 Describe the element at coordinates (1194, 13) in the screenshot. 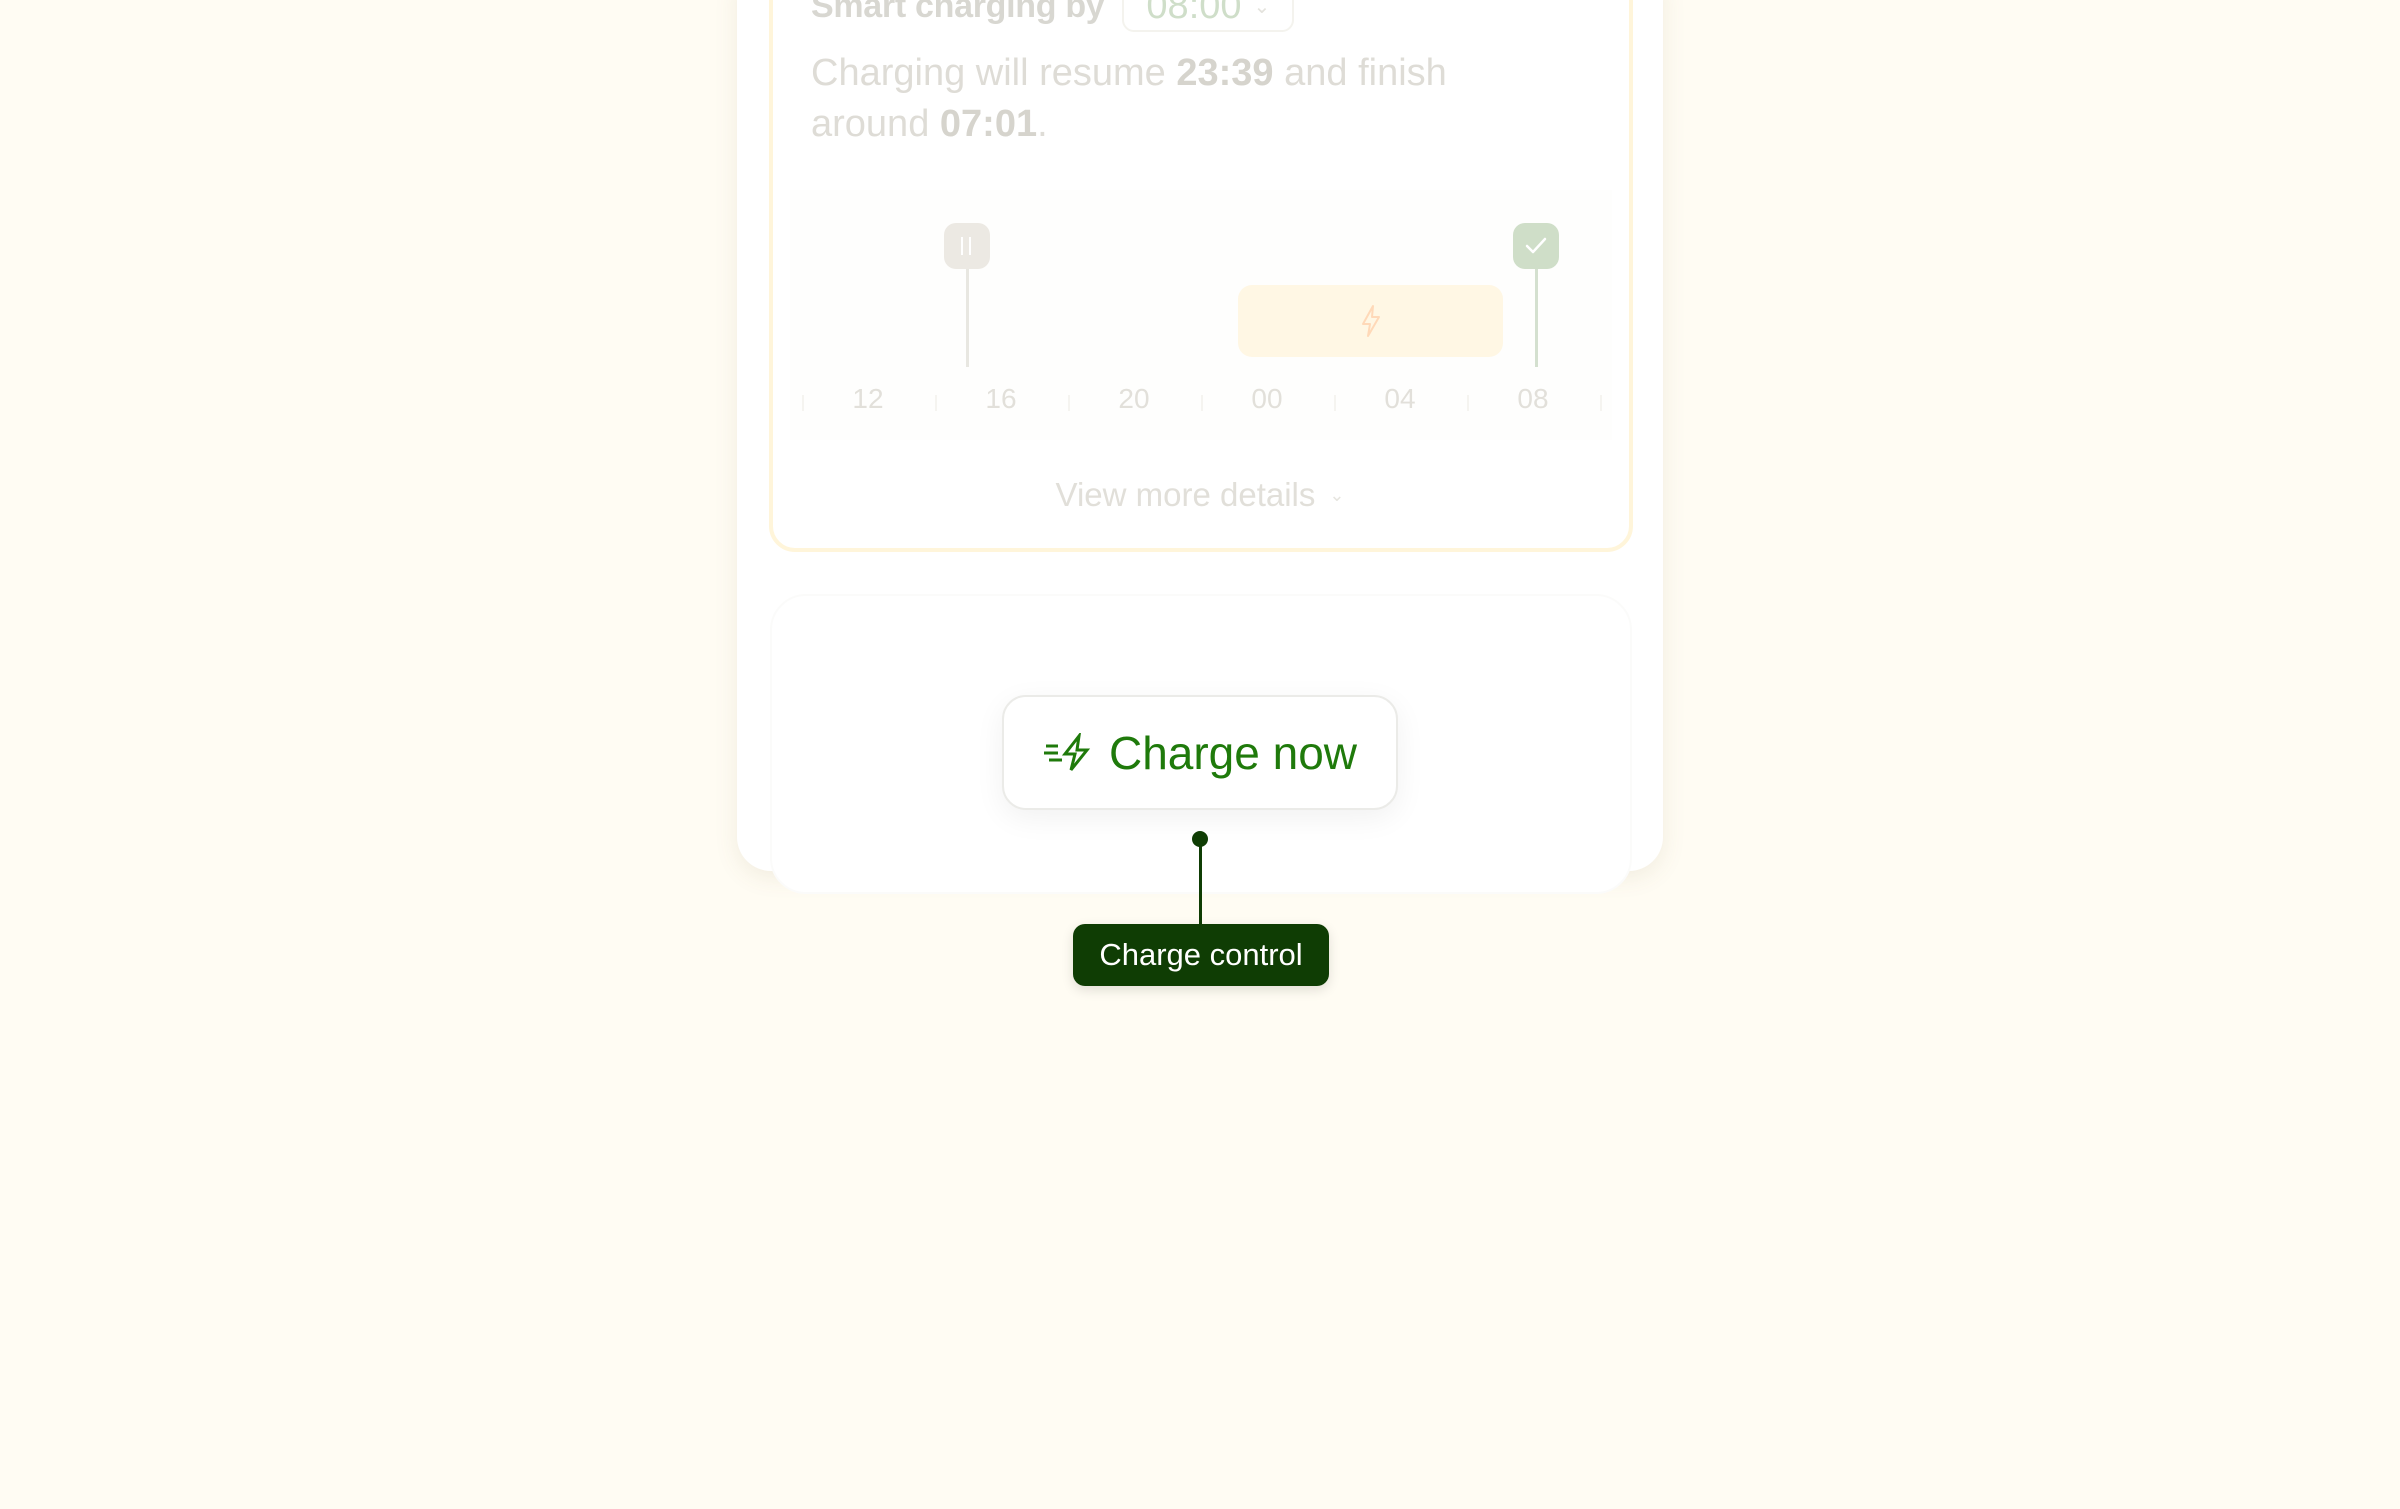

I see `target-time-value: 08:00` at that location.